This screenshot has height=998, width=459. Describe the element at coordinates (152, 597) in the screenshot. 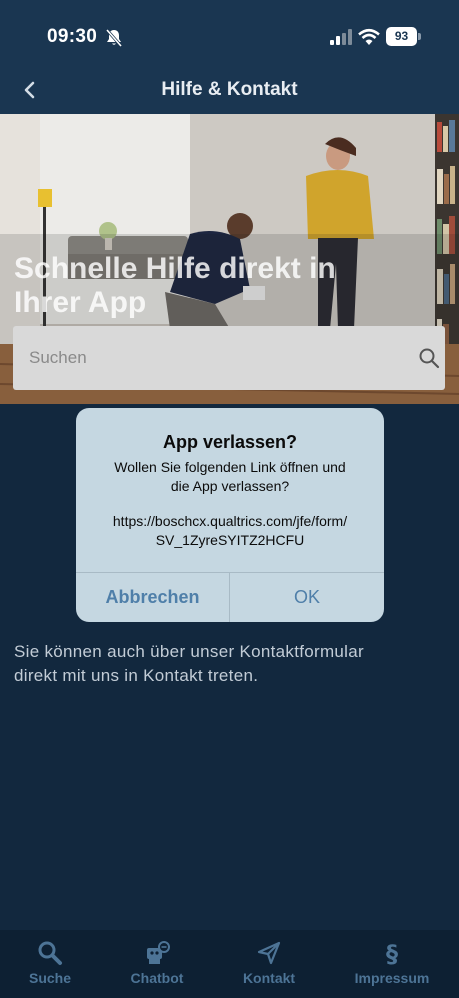

I see `cancel-button: Abbrechen` at that location.